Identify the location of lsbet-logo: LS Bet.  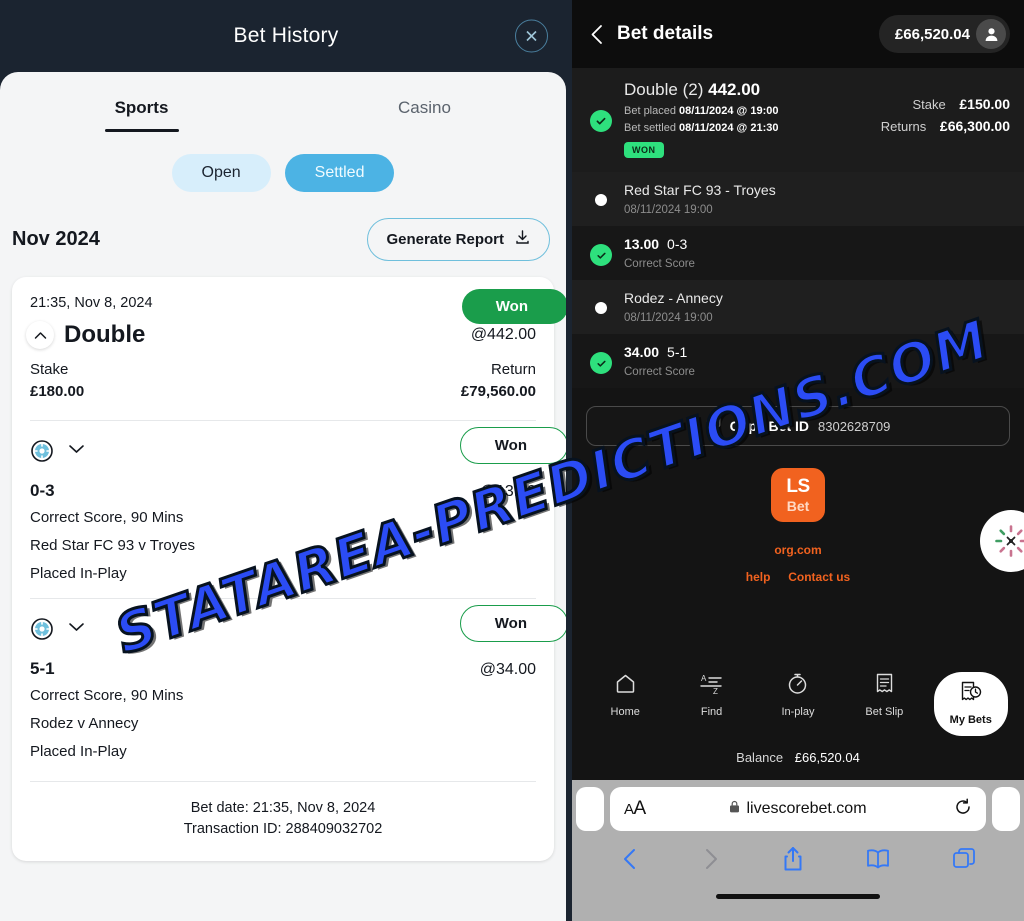
(798, 495).